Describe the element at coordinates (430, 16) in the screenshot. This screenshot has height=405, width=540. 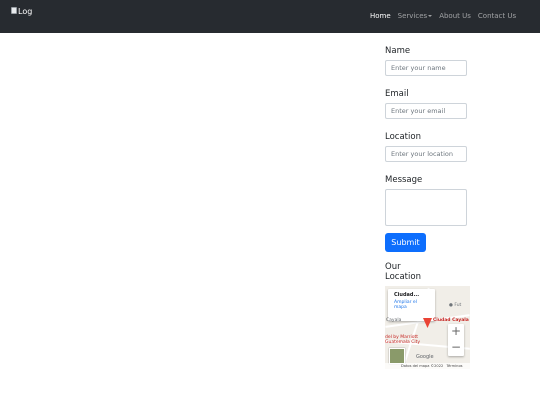
I see `caret-down-icon` at that location.